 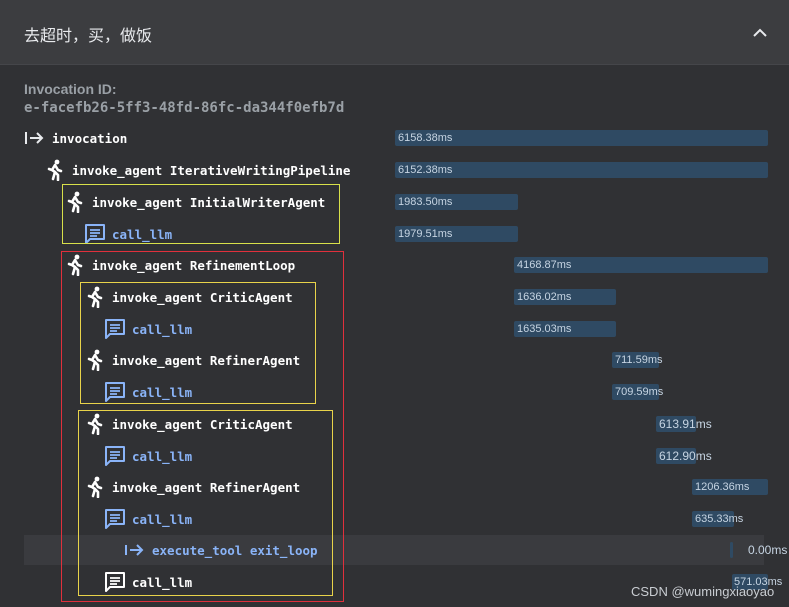 What do you see at coordinates (394, 392) in the screenshot?
I see `span-row: call_llm 709.59ms` at bounding box center [394, 392].